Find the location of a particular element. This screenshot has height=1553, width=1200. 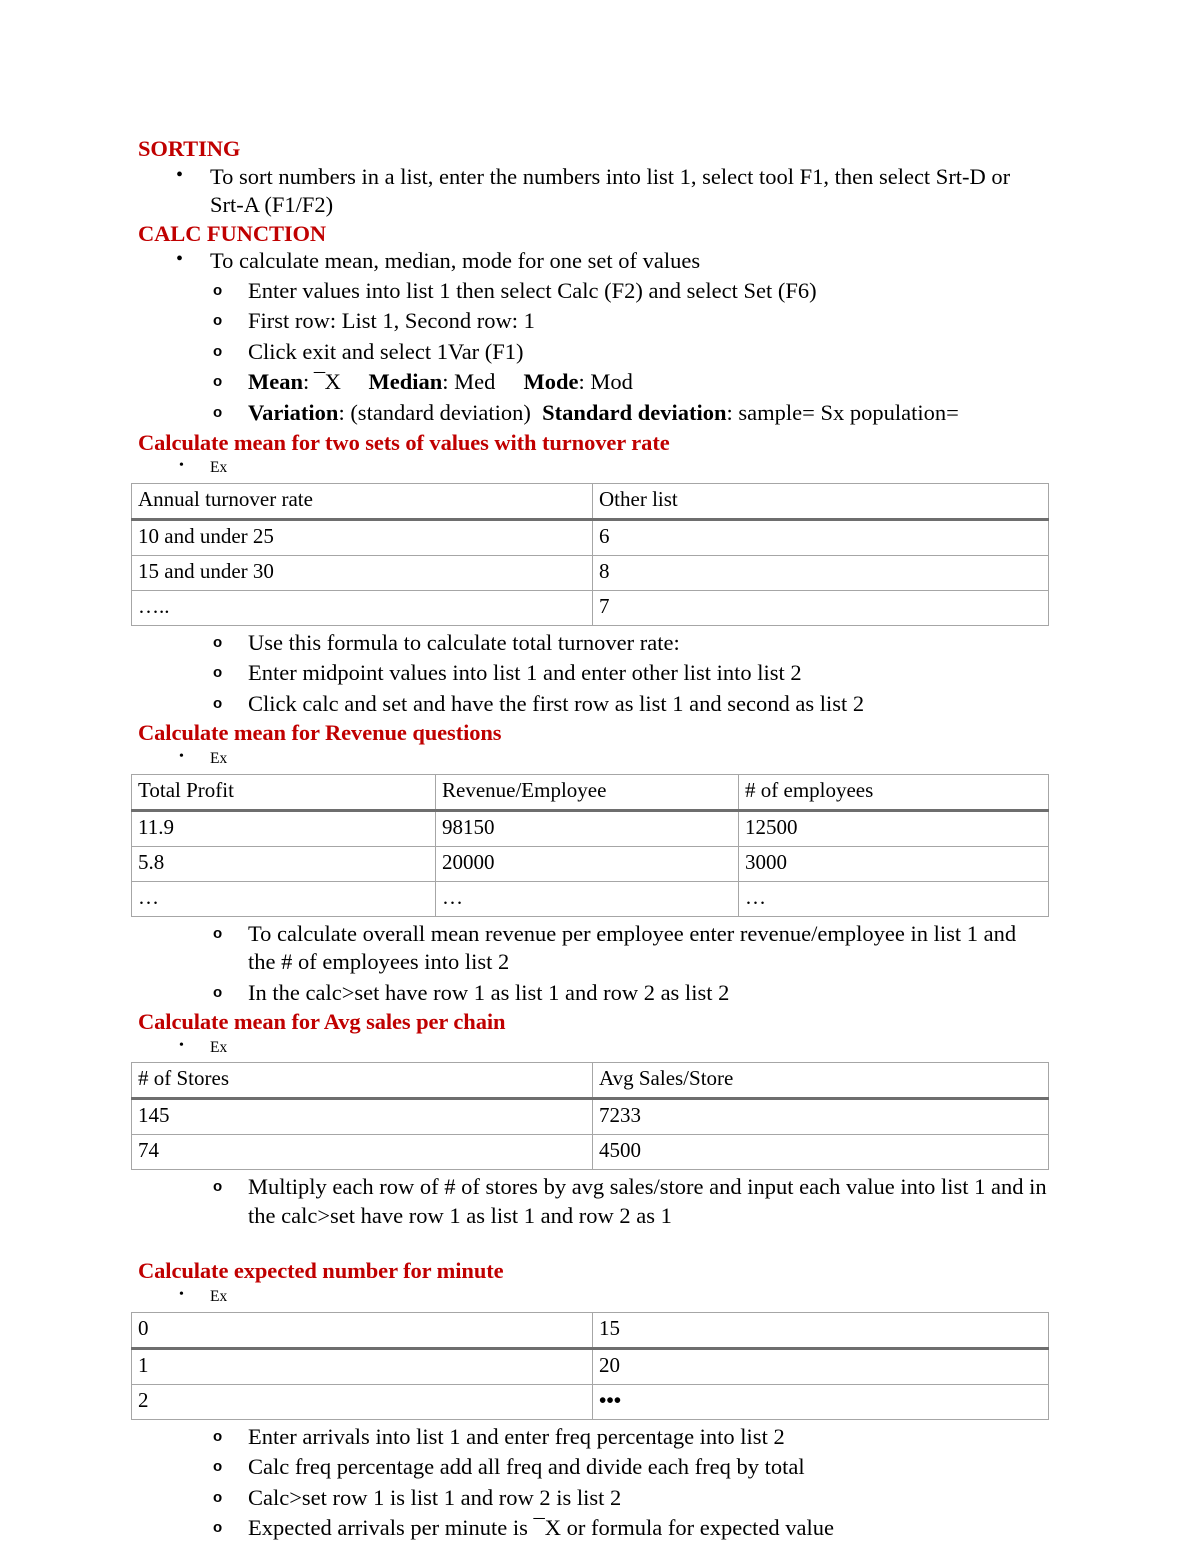

table-row: 74 4500 is located at coordinates (590, 1152).